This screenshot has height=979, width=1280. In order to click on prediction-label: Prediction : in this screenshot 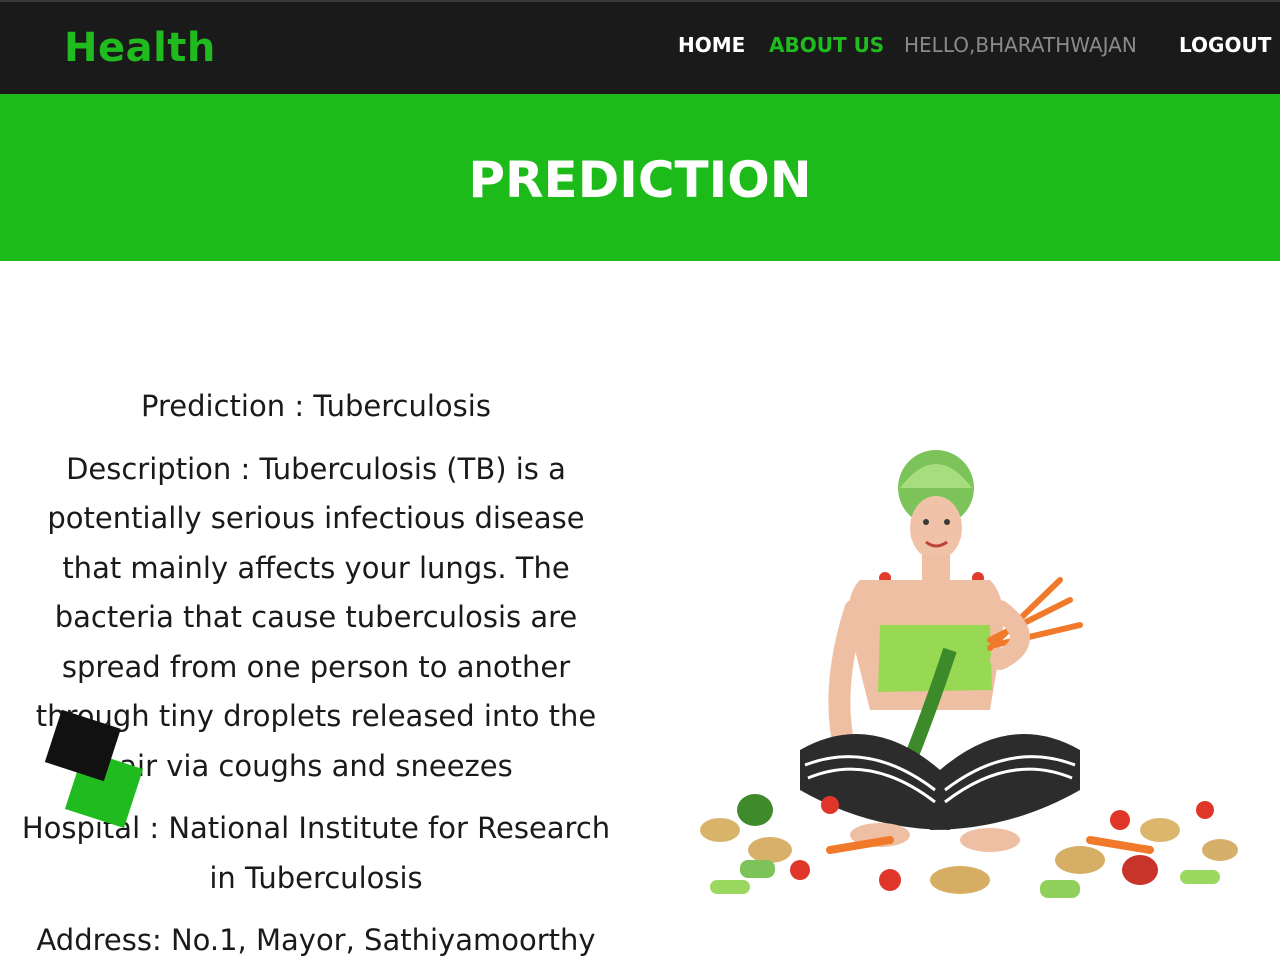, I will do `click(223, 406)`.